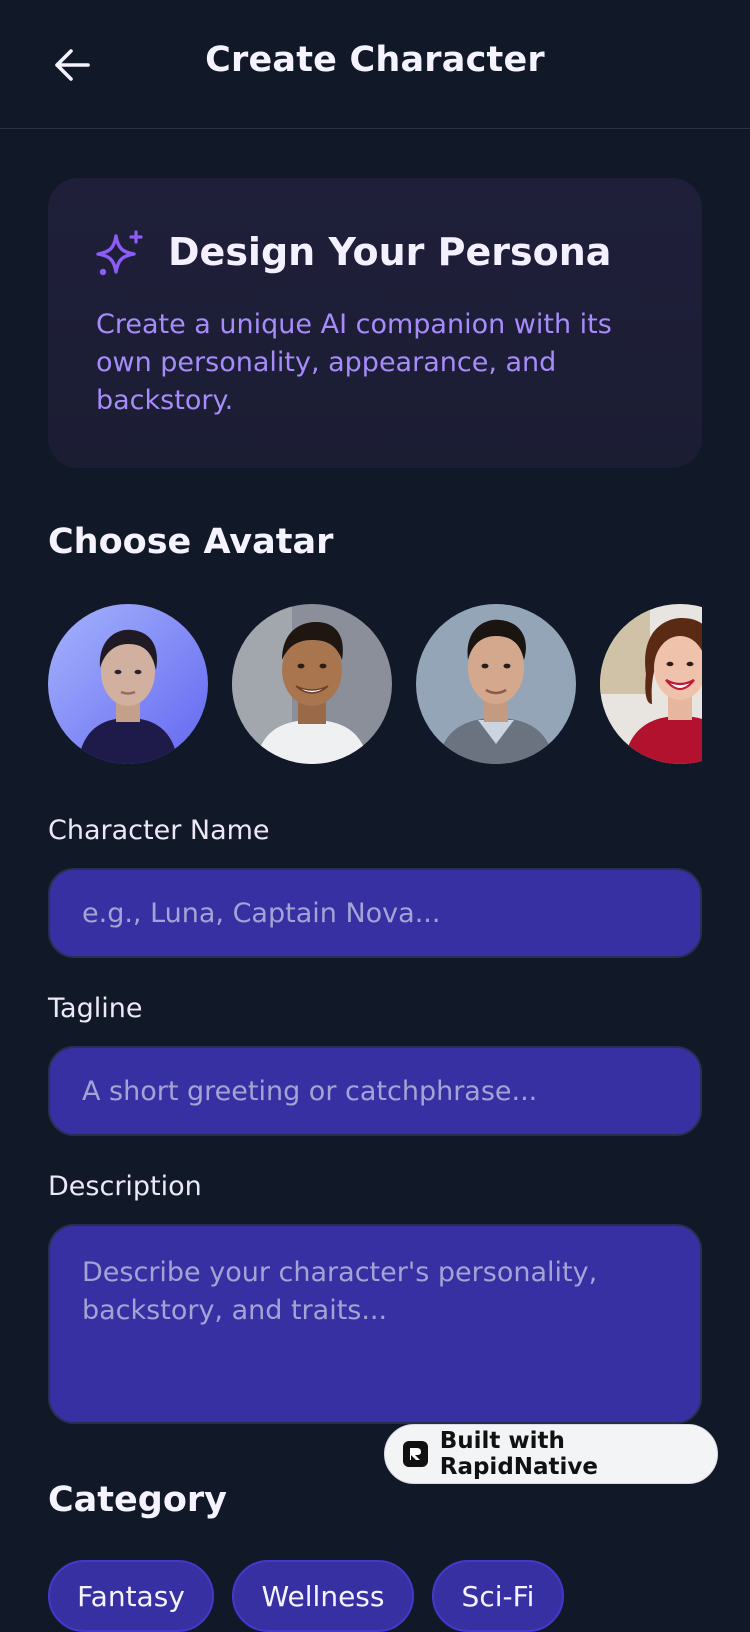 This screenshot has width=750, height=1632. What do you see at coordinates (159, 830) in the screenshot?
I see `character-name-label: Character Name` at bounding box center [159, 830].